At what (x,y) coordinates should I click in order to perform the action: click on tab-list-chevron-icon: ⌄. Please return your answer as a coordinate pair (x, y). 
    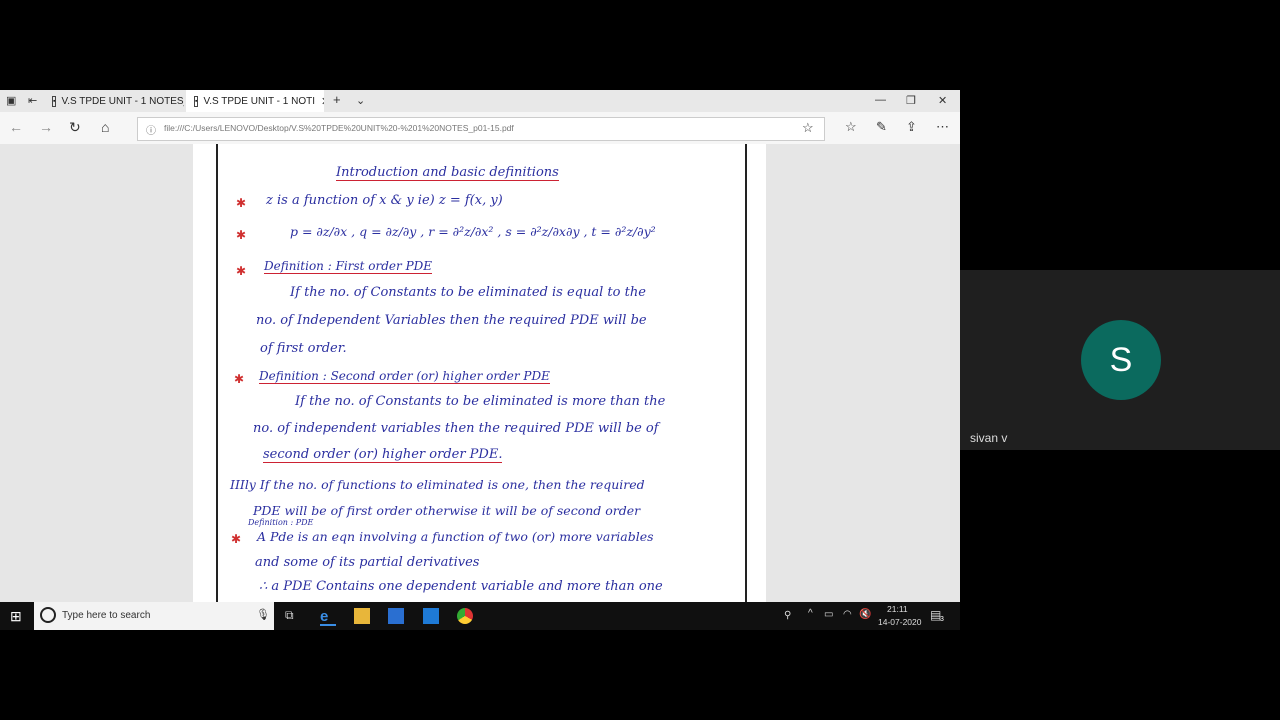
    Looking at the image, I should click on (360, 100).